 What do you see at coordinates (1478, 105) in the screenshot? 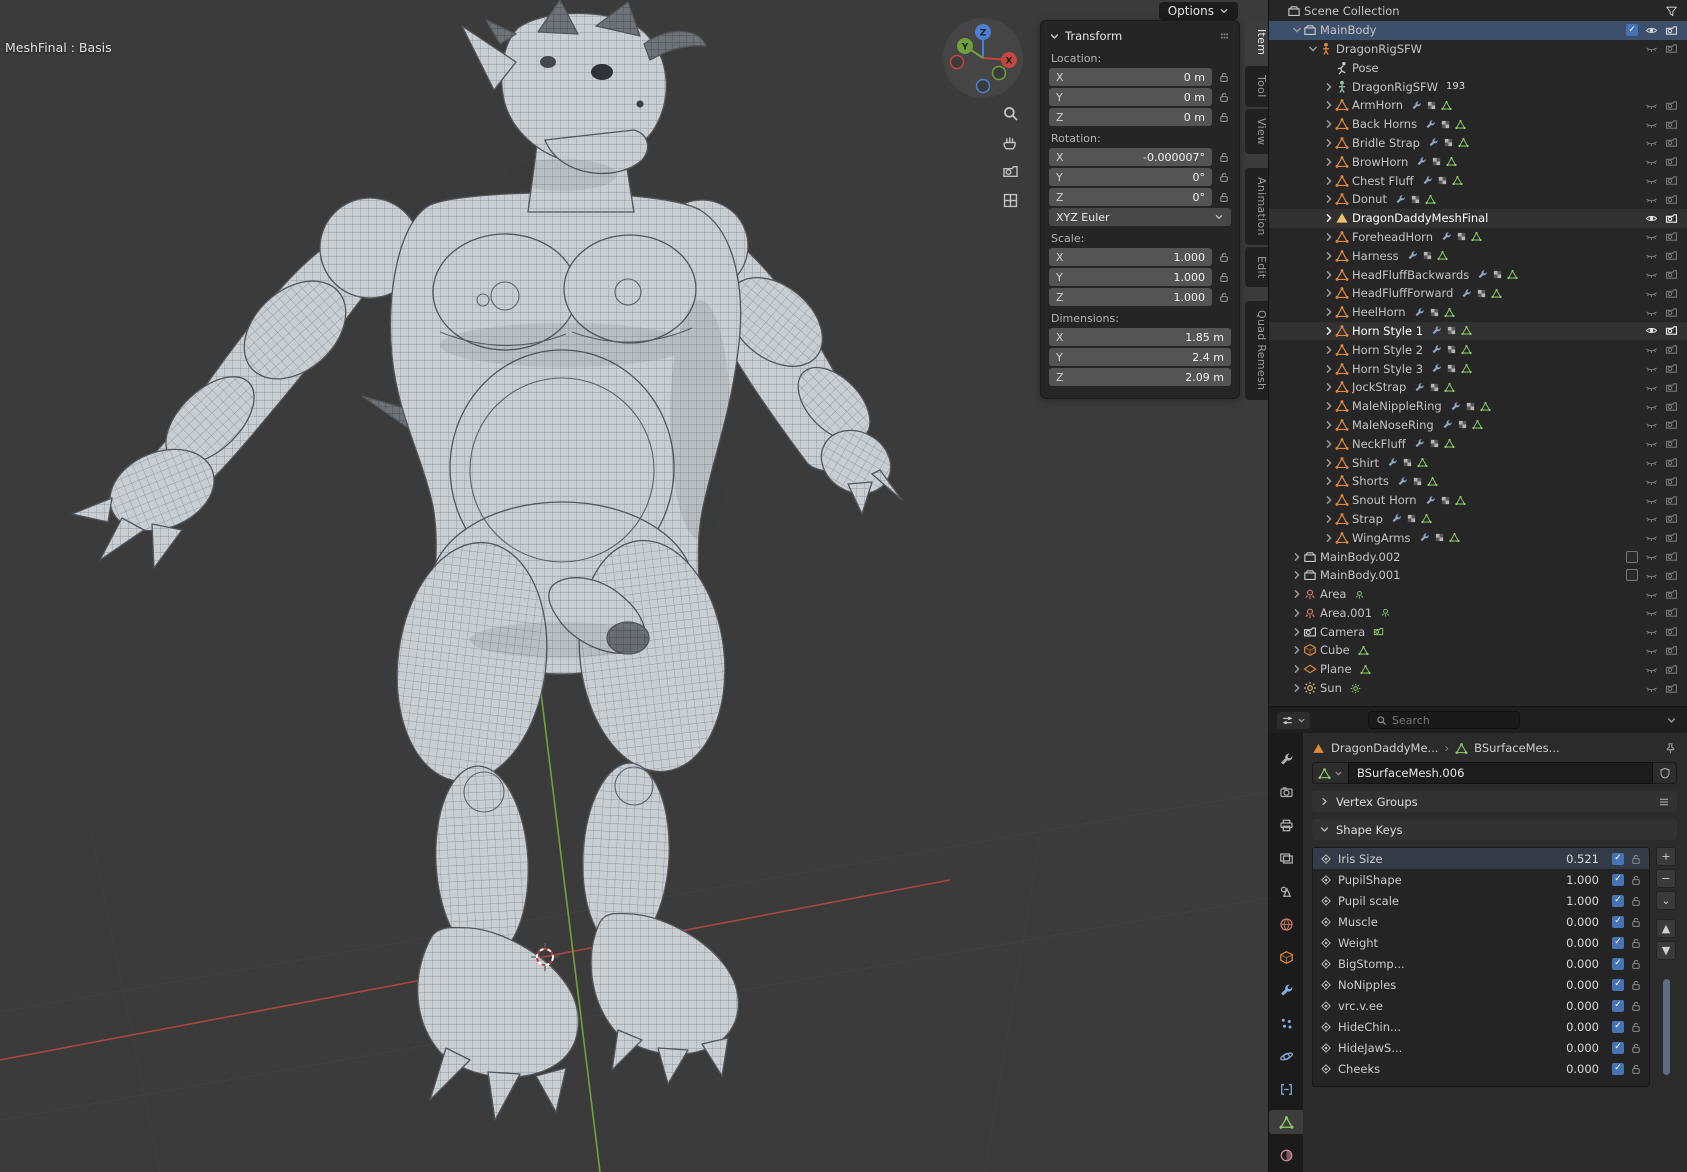
I see `outliner-row: ArmHorn` at bounding box center [1478, 105].